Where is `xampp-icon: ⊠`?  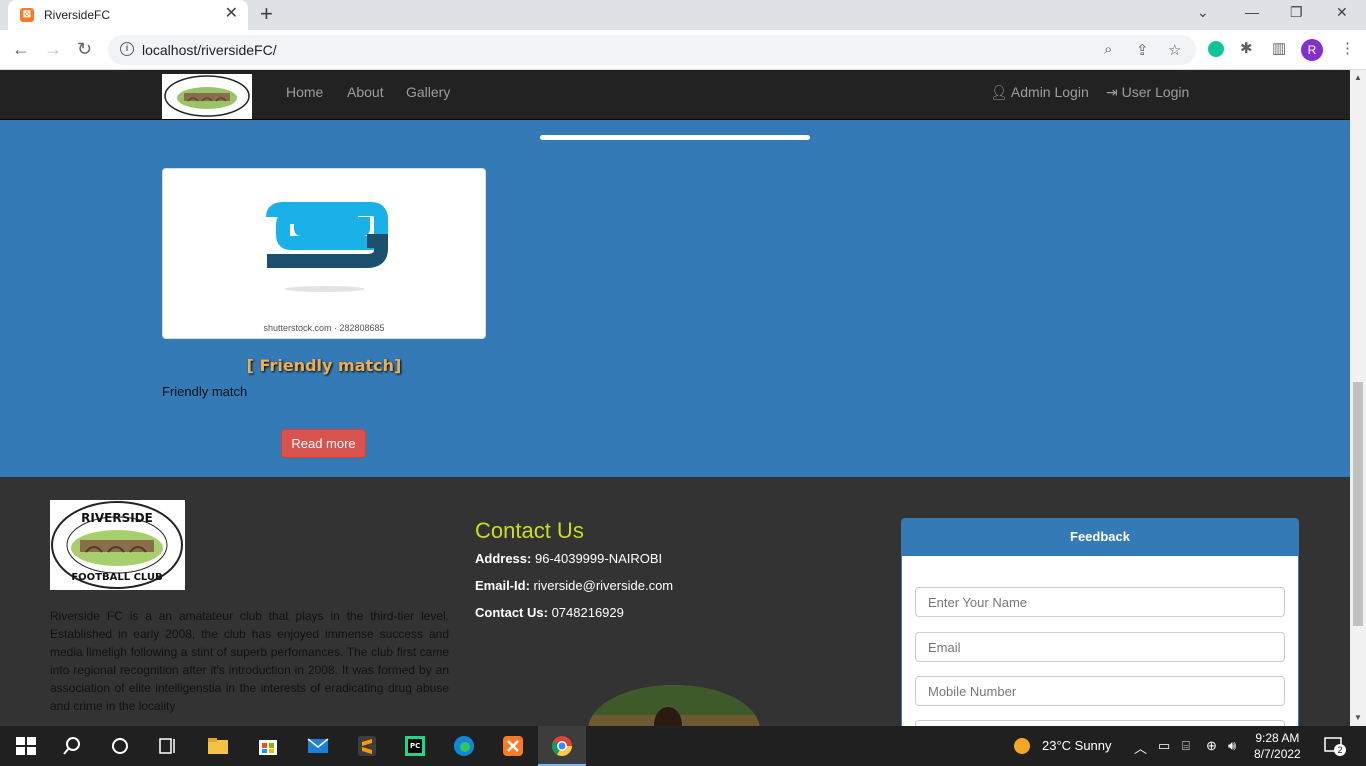
xampp-icon: ⊠ is located at coordinates (27, 15).